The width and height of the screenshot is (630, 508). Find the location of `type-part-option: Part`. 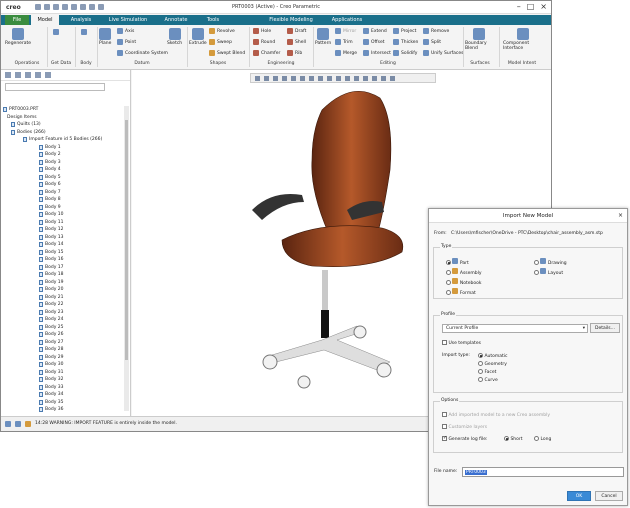

type-part-option: Part is located at coordinates (457, 262).